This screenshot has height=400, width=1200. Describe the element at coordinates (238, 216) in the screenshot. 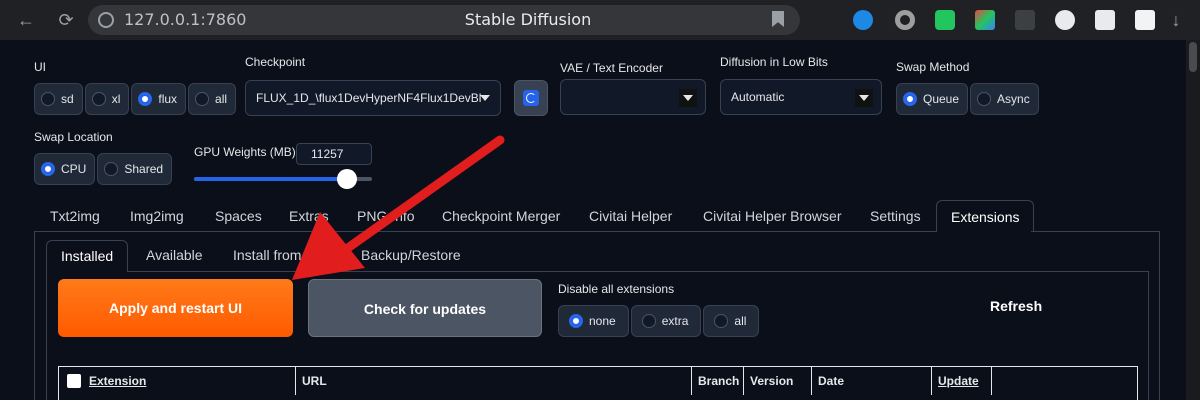

I see `tab-spaces: Spaces` at that location.